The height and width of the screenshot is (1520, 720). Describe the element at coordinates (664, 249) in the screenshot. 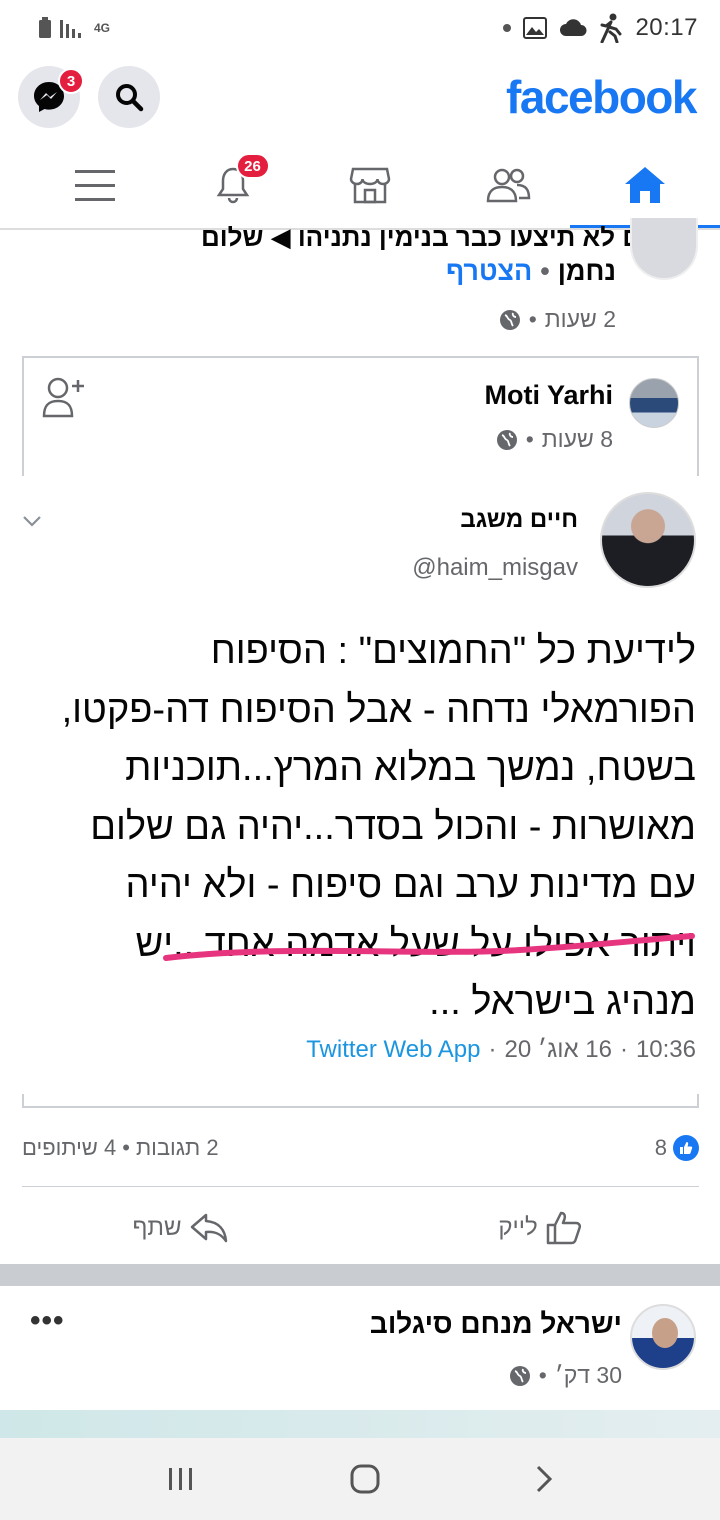

I see `previous-post-avatar` at that location.